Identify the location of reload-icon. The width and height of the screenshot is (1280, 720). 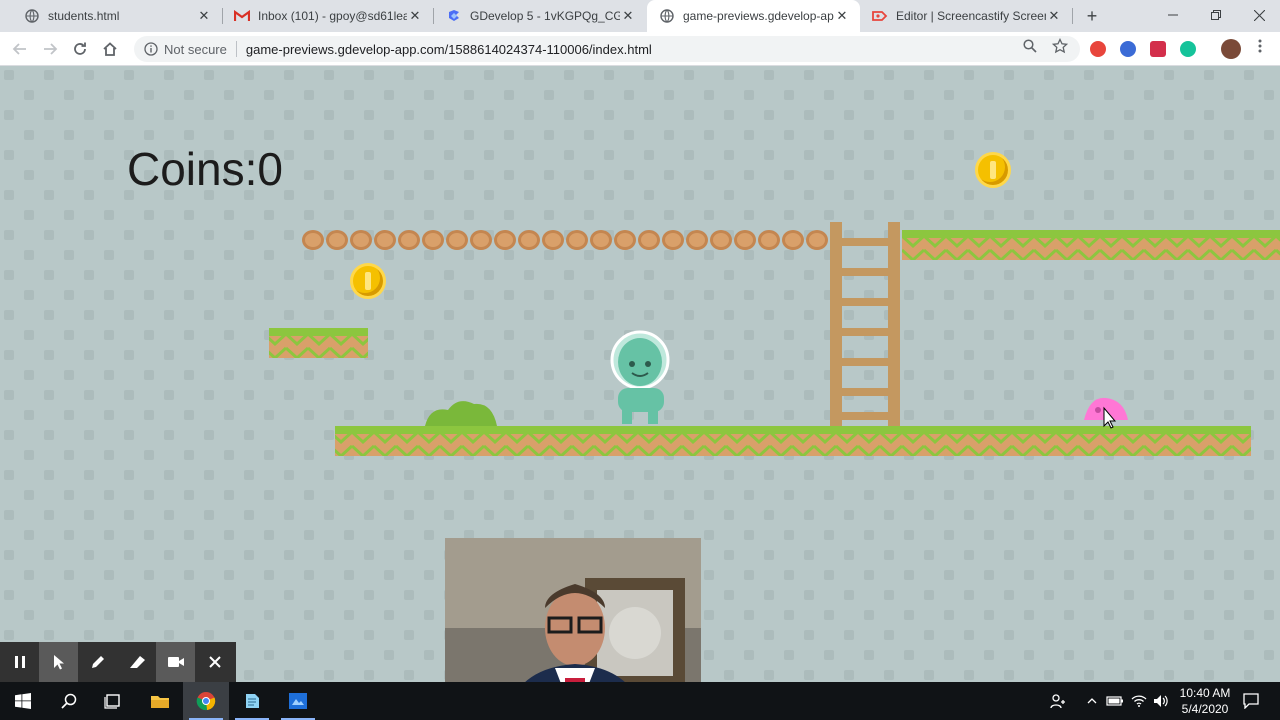
(80, 48).